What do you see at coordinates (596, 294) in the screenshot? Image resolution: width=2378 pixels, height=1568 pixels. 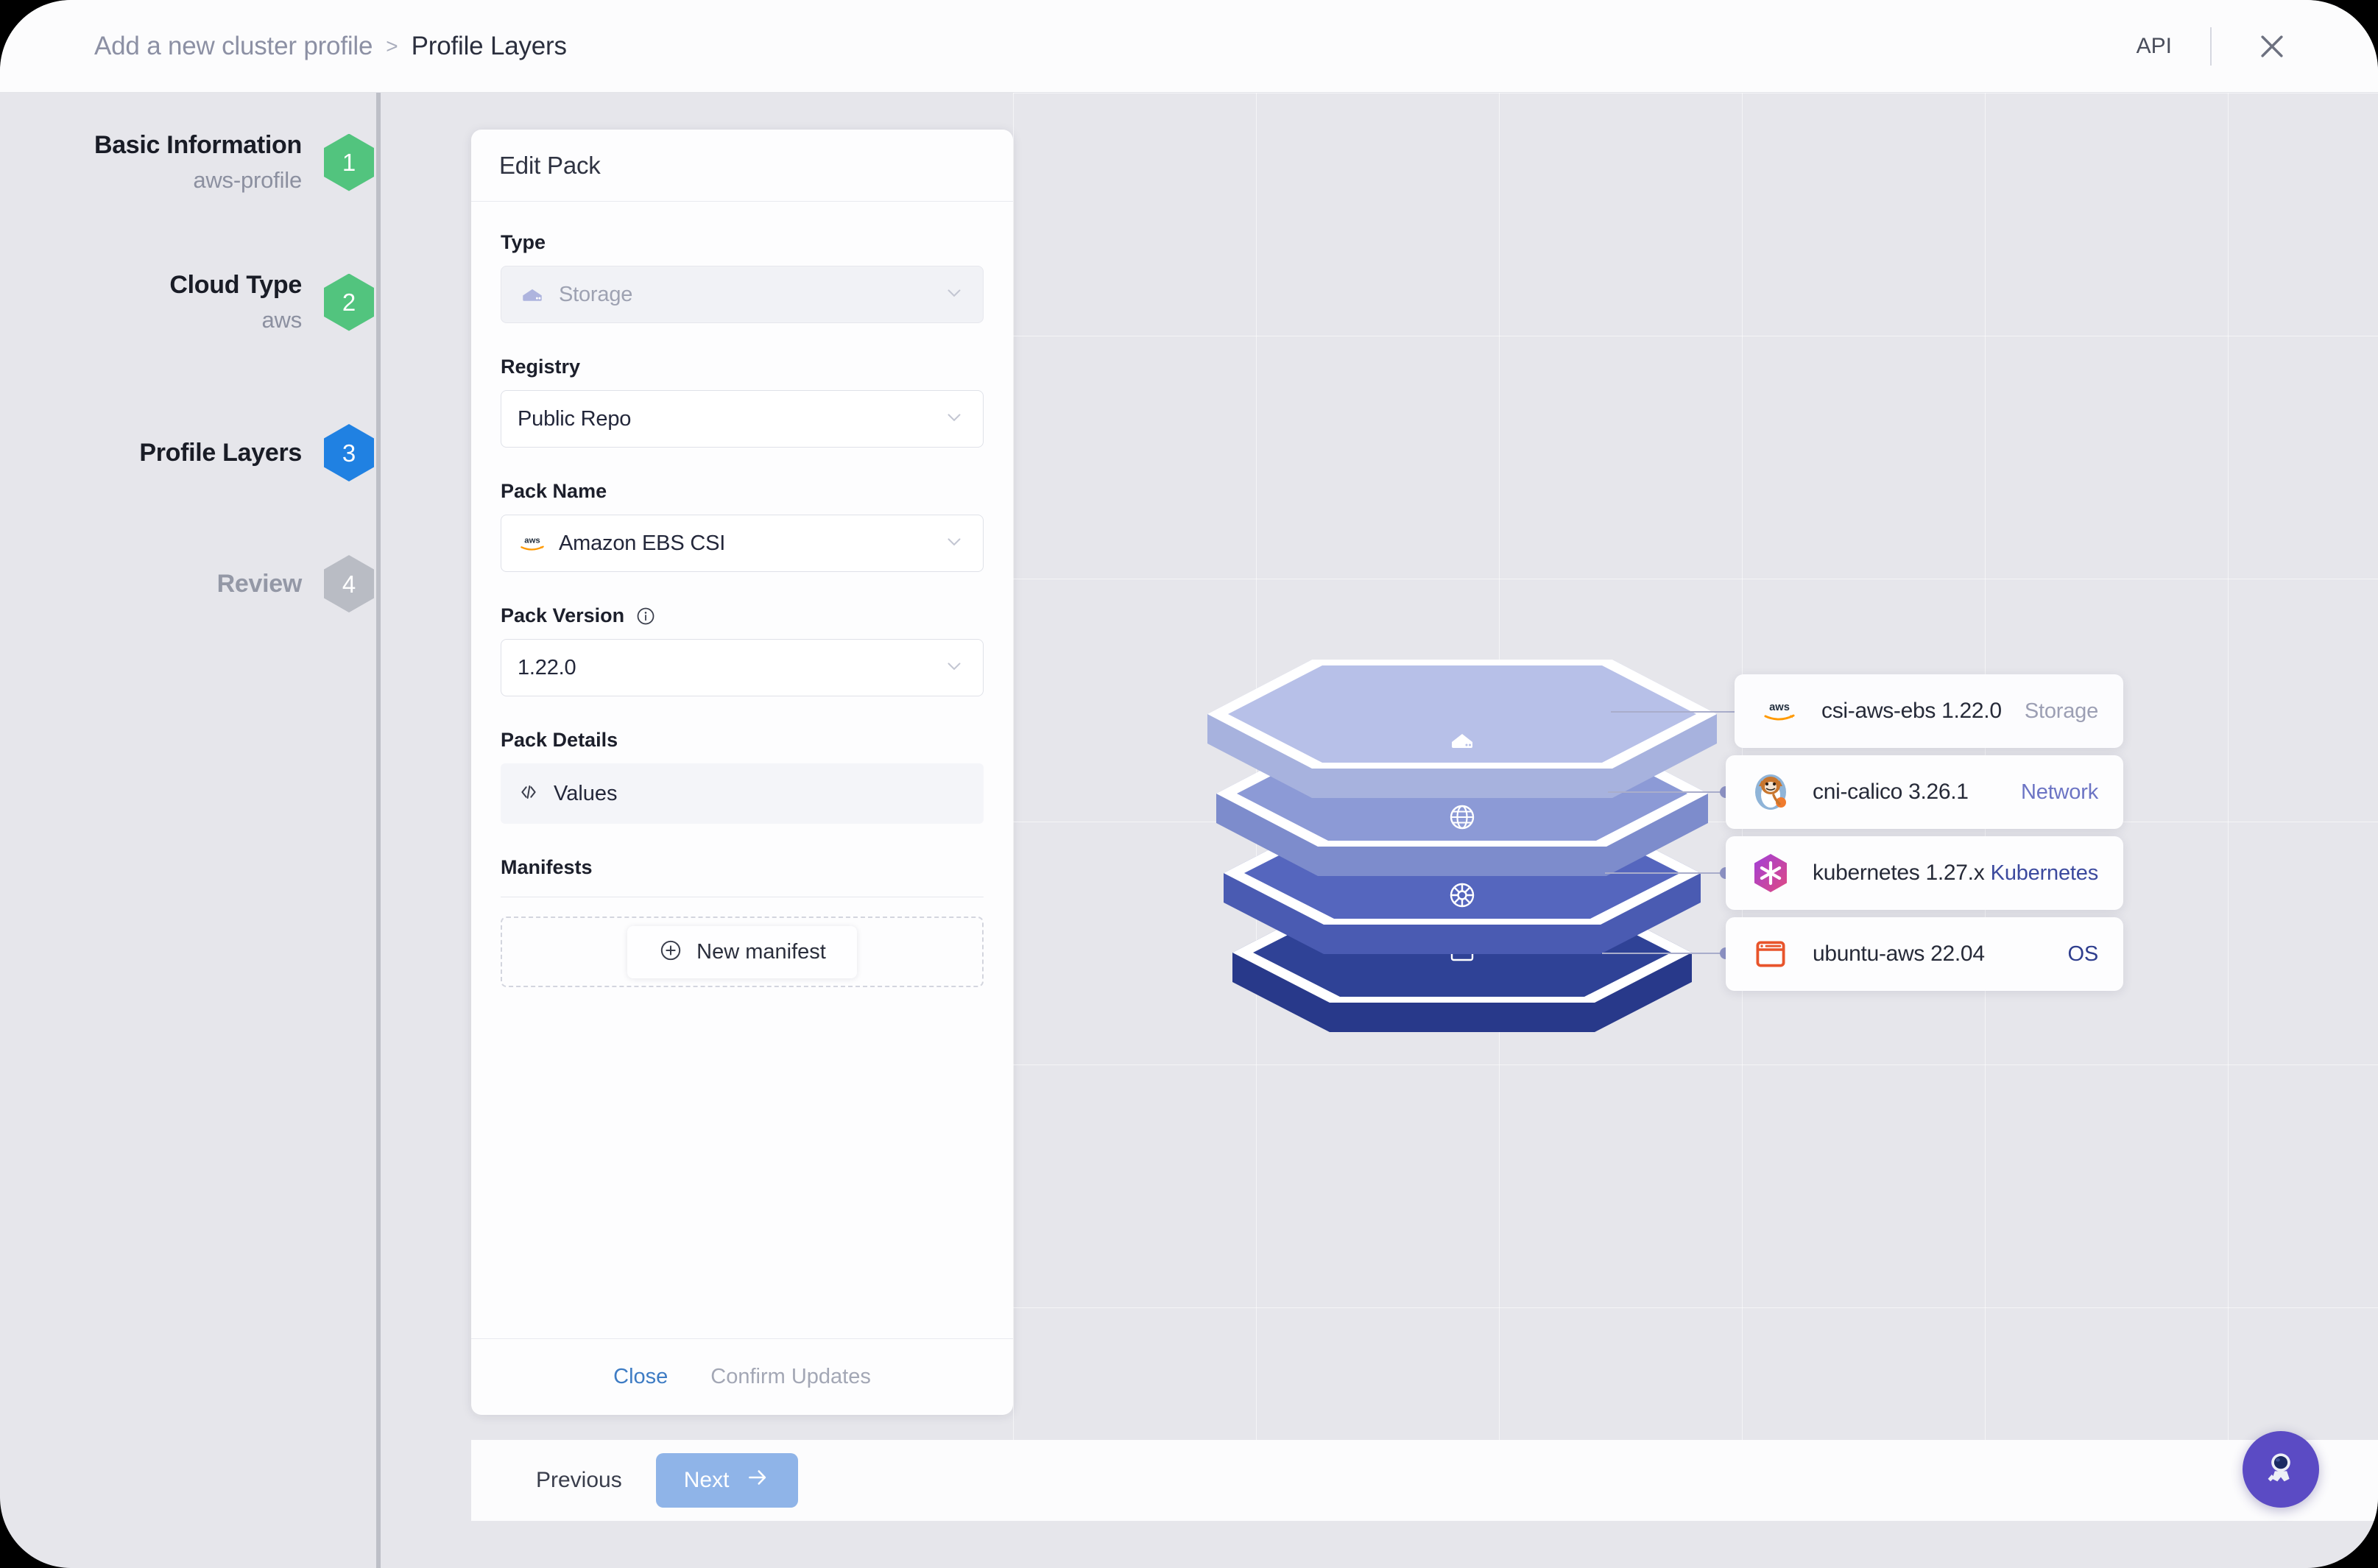 I see `type-value: Storage` at bounding box center [596, 294].